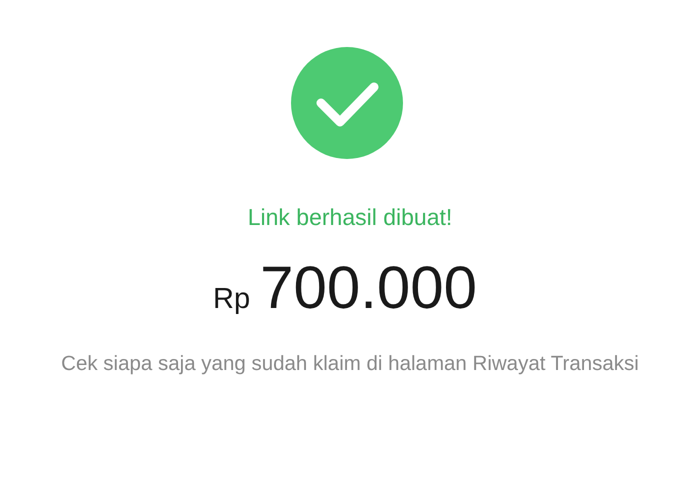 Image resolution: width=700 pixels, height=500 pixels. I want to click on info-text: Cek siapa saja yang sudah klaim di halaman Riwayat Transaksi, so click(350, 364).